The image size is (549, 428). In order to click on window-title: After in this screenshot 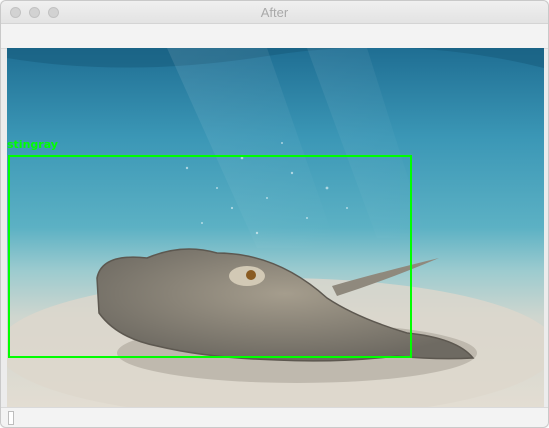, I will do `click(274, 12)`.